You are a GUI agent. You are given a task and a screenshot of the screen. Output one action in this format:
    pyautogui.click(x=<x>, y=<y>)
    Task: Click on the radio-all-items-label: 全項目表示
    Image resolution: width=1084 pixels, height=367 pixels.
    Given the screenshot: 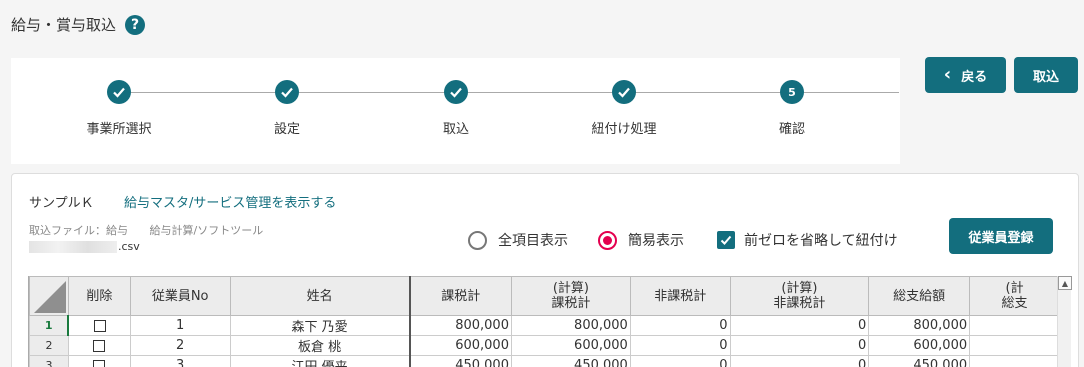 What is the action you would take?
    pyautogui.click(x=533, y=241)
    